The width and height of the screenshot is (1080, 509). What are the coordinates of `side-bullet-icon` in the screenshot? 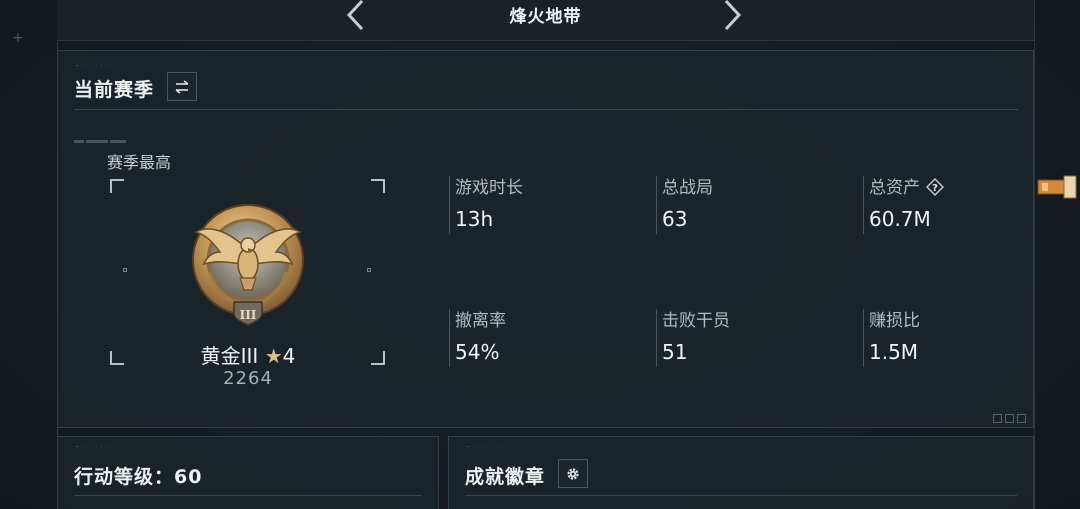 It's located at (1057, 187).